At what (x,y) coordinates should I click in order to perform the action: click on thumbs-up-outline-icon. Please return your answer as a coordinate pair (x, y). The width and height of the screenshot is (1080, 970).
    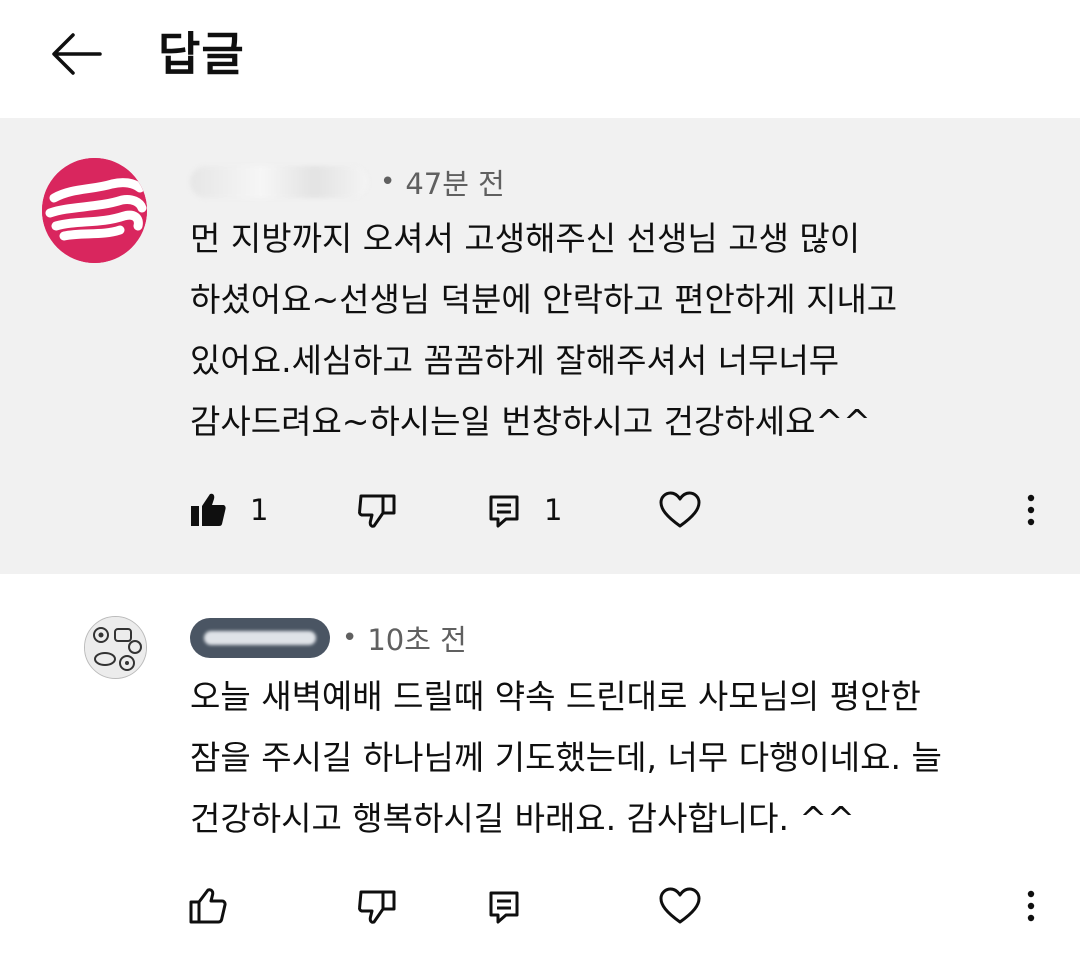
    Looking at the image, I should click on (208, 906).